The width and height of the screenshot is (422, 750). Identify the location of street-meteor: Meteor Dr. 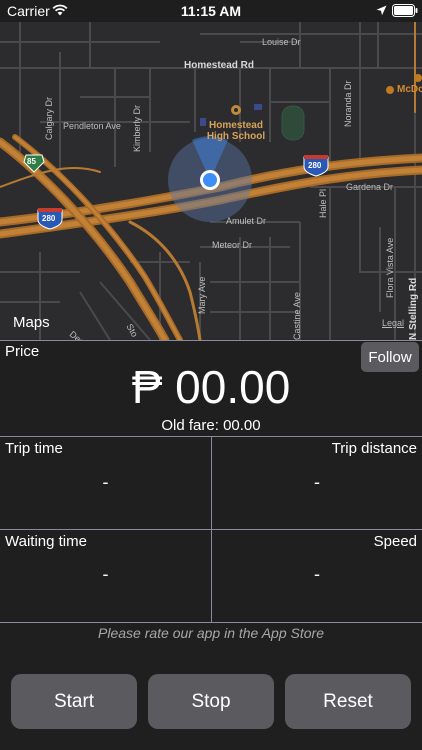
(232, 245).